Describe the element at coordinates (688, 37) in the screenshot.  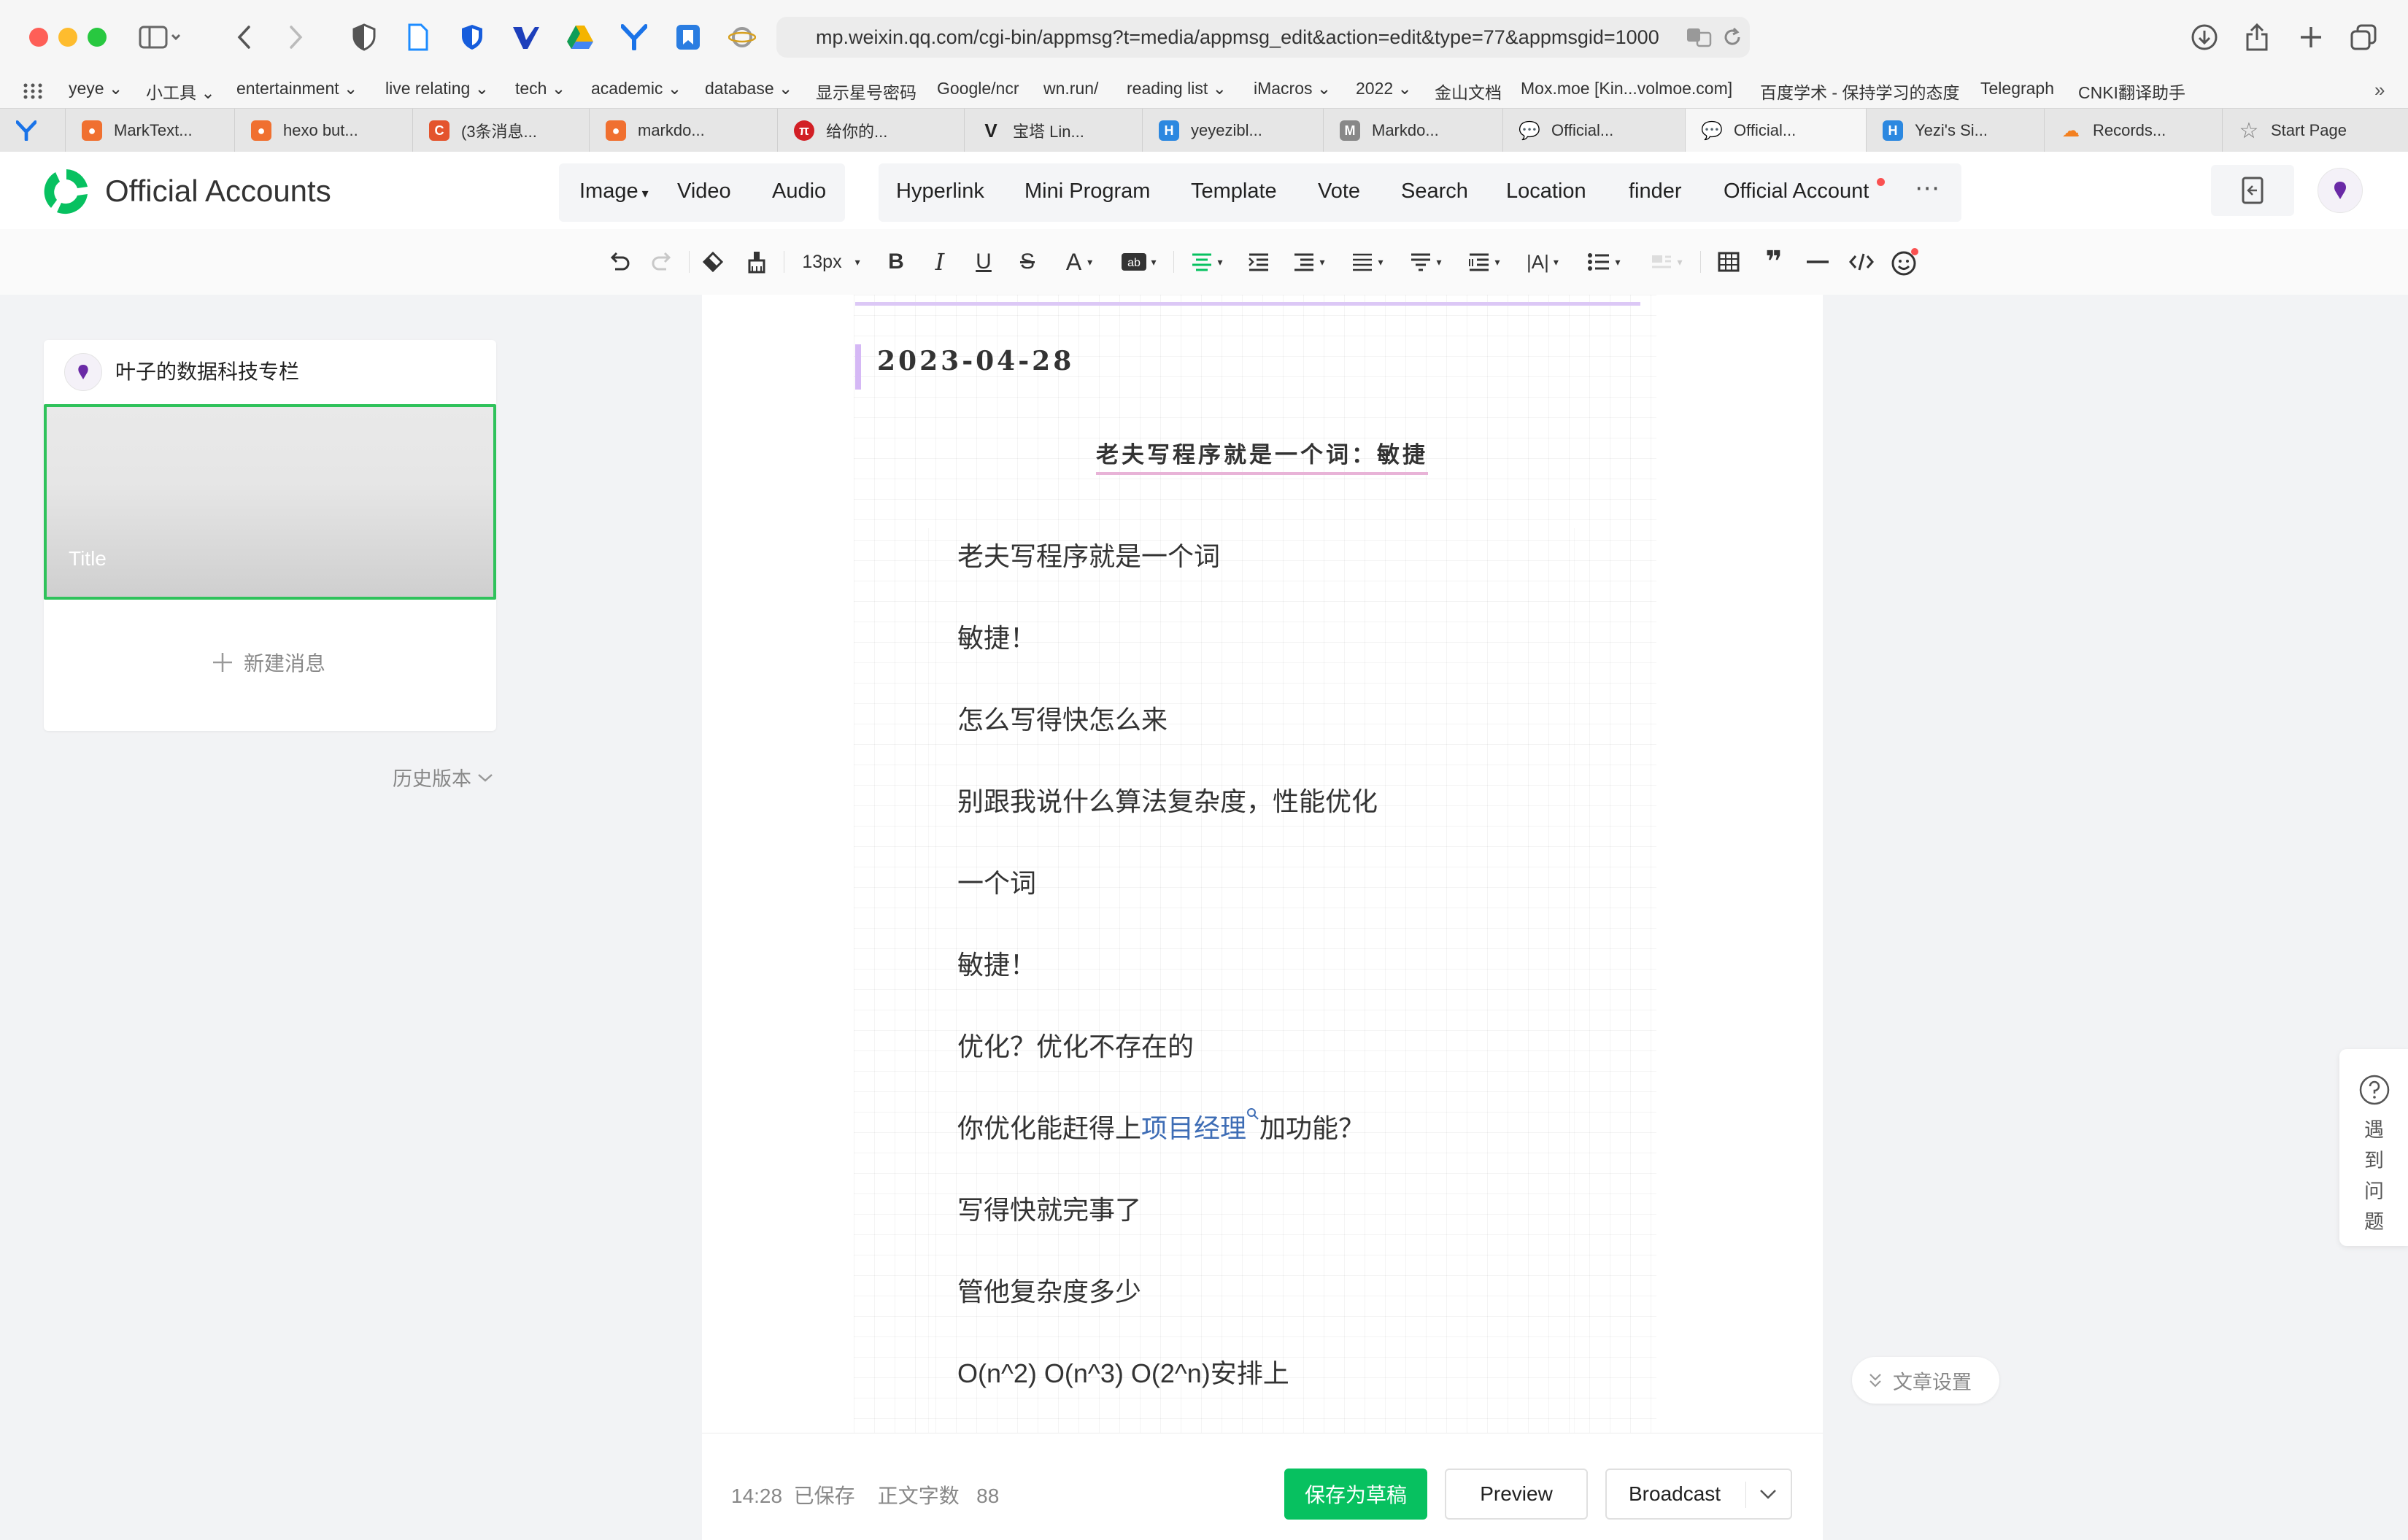
I see `bookmark-extension-icon` at that location.